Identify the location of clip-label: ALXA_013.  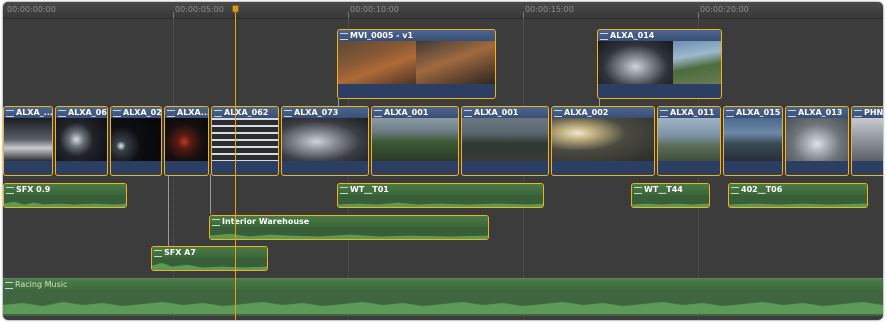
(820, 112).